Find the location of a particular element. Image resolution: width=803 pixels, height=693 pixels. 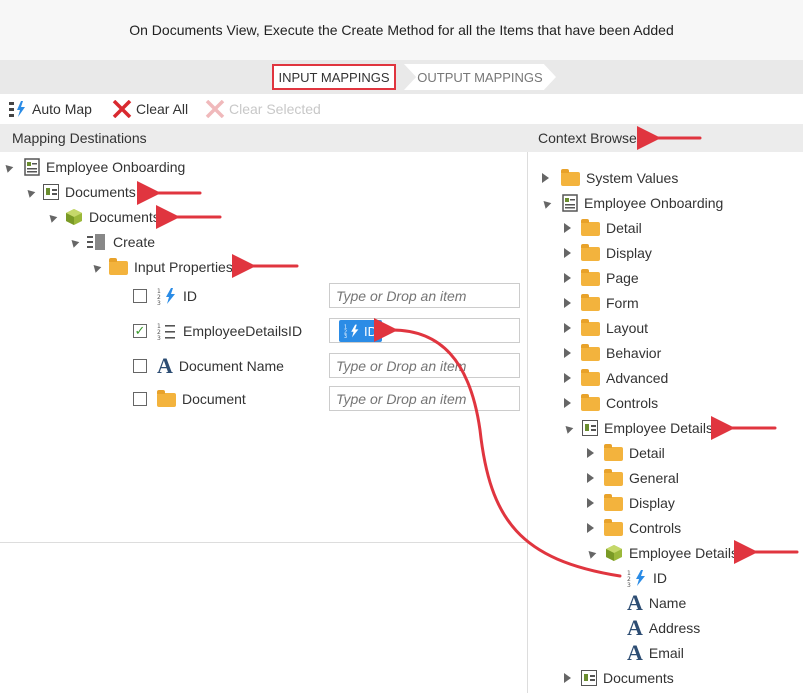

method-icon is located at coordinates (96, 242).